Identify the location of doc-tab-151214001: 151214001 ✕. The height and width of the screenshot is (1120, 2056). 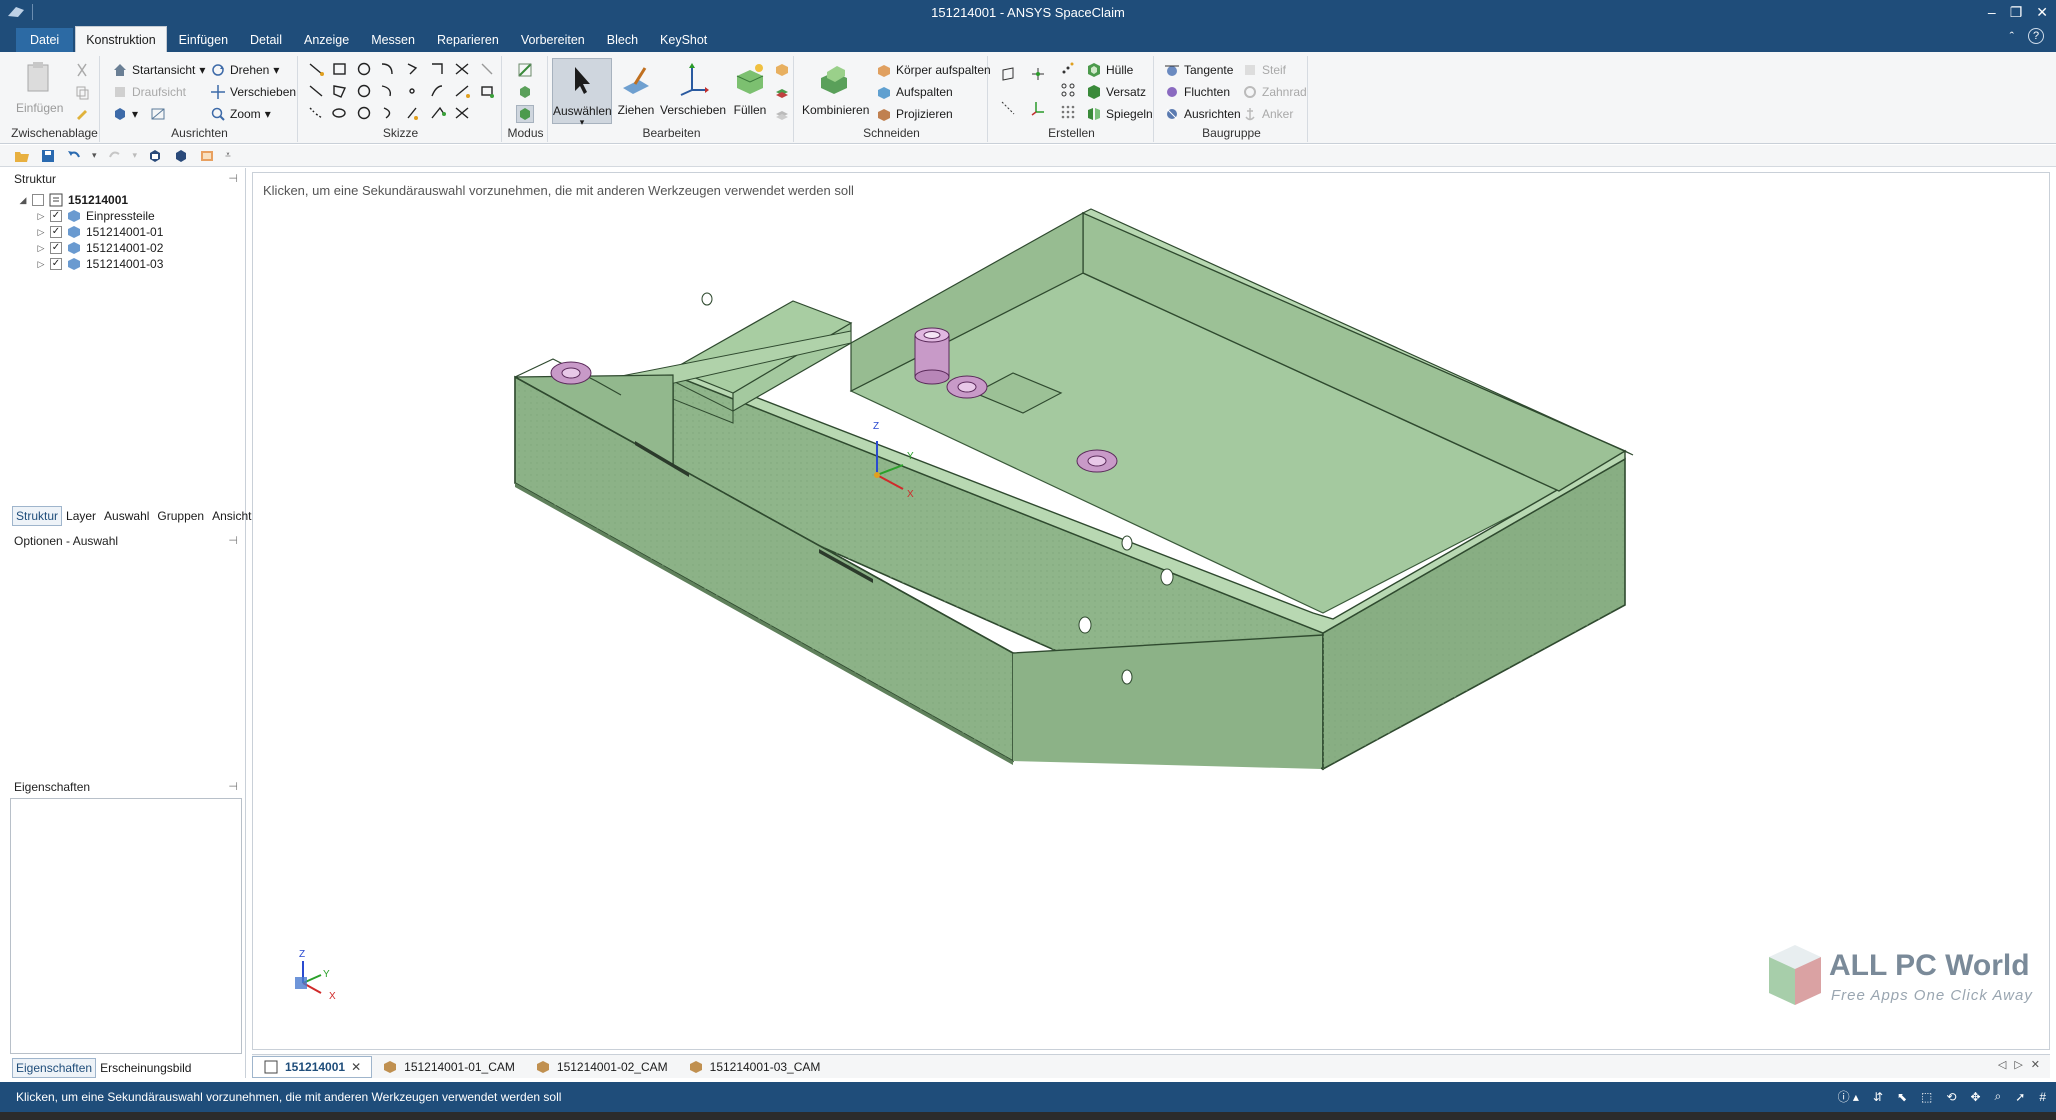
(312, 1066).